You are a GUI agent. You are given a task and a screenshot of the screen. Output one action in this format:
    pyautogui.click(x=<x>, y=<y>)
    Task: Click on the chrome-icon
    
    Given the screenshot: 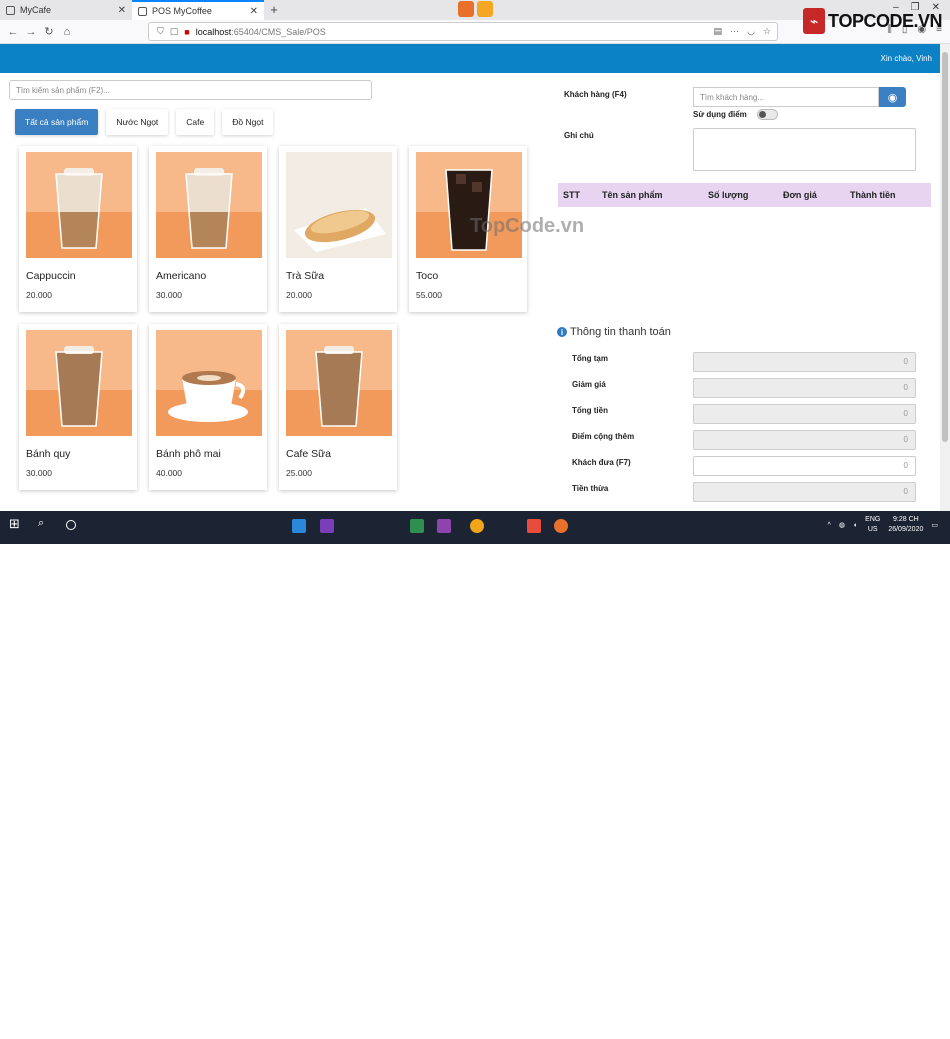 What is the action you would take?
    pyautogui.click(x=477, y=526)
    